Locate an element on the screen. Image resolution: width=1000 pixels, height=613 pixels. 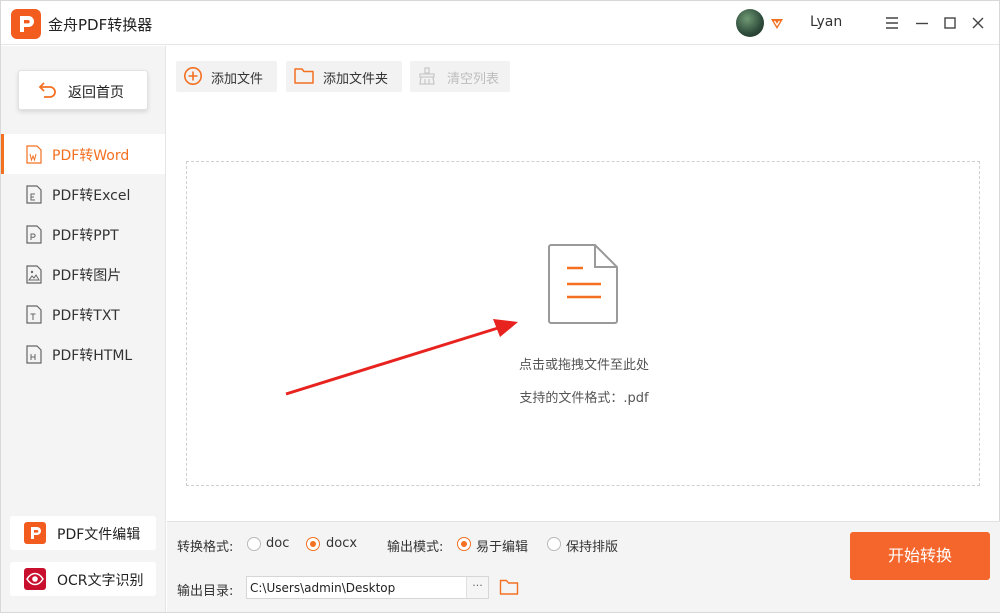
radio-keep-layout-label: 保持排版 is located at coordinates (592, 545).